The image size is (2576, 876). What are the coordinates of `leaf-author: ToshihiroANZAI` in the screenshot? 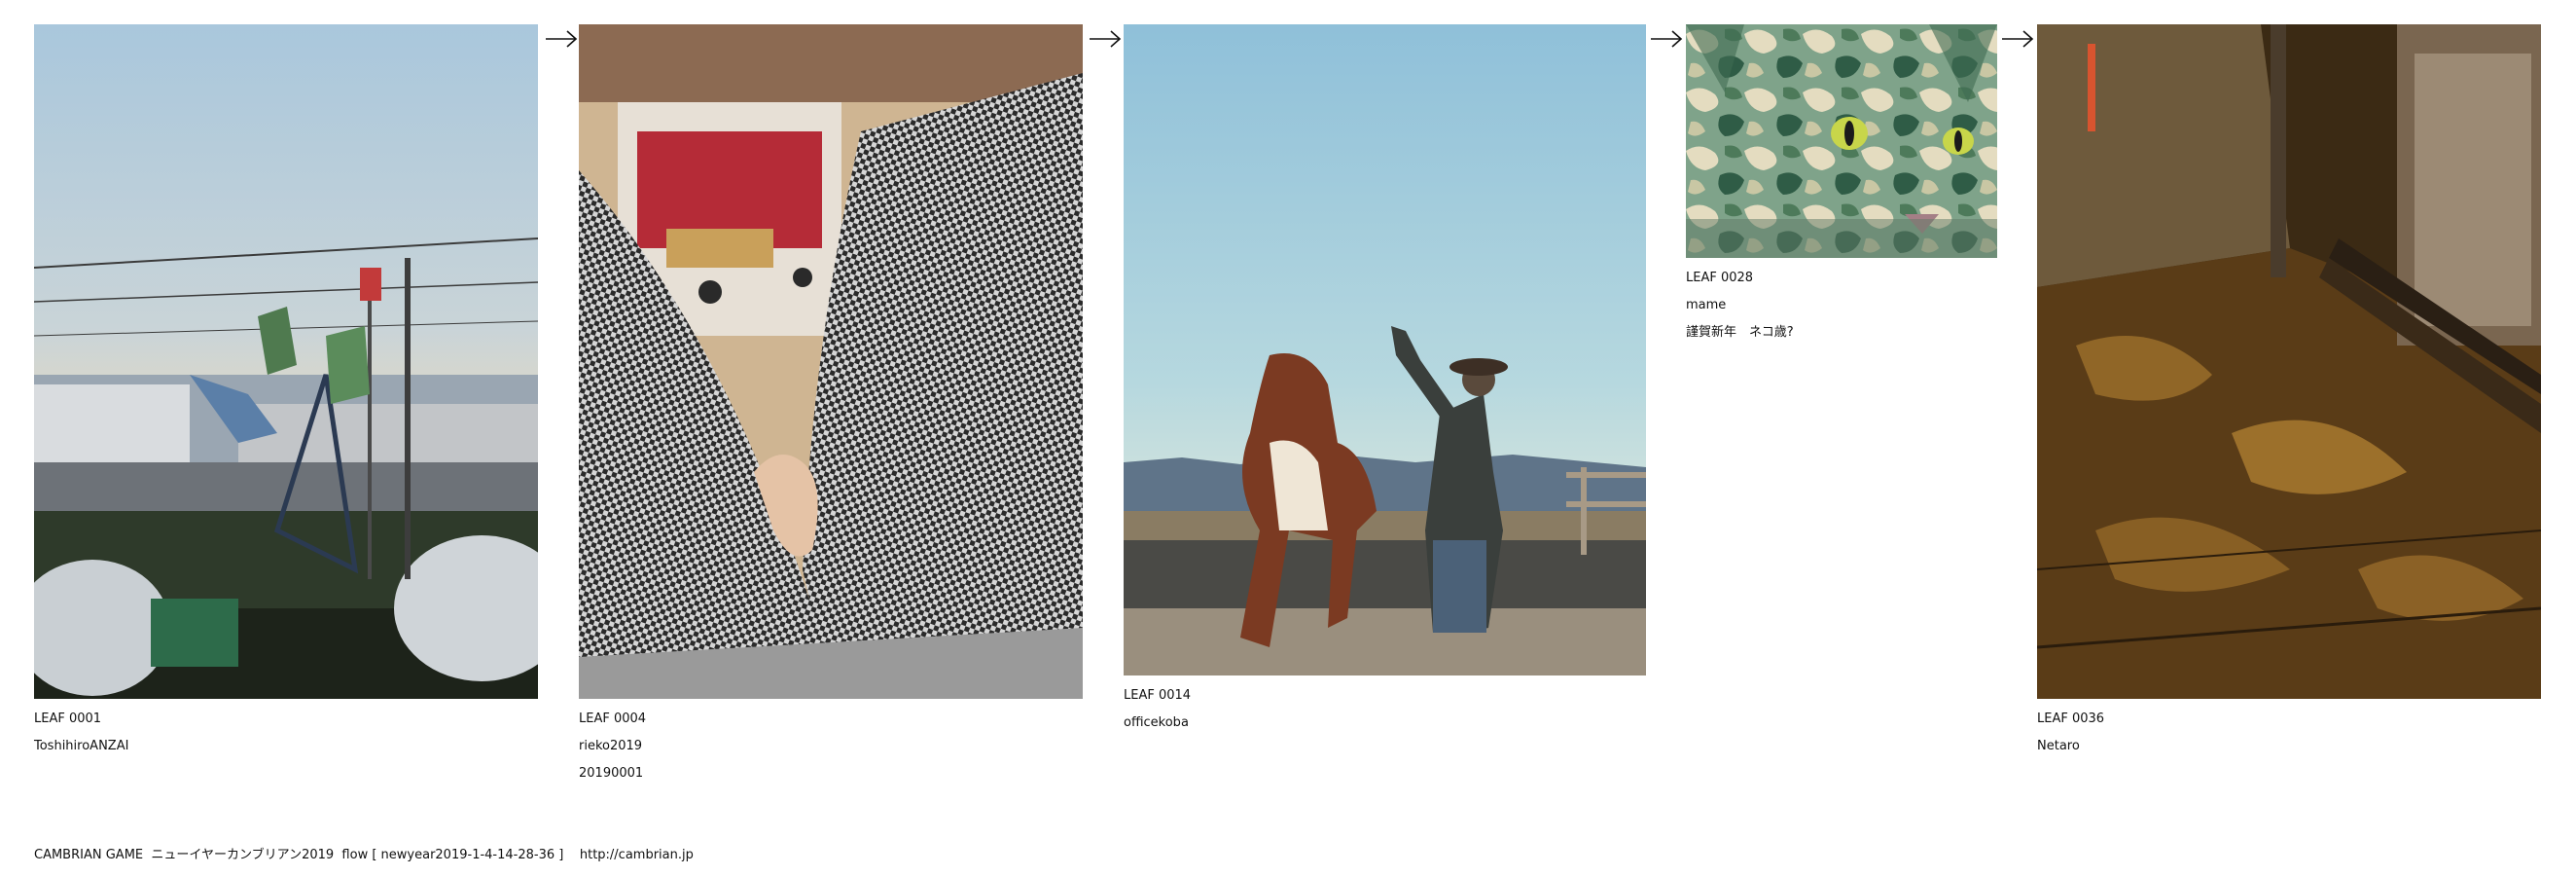 It's located at (286, 747).